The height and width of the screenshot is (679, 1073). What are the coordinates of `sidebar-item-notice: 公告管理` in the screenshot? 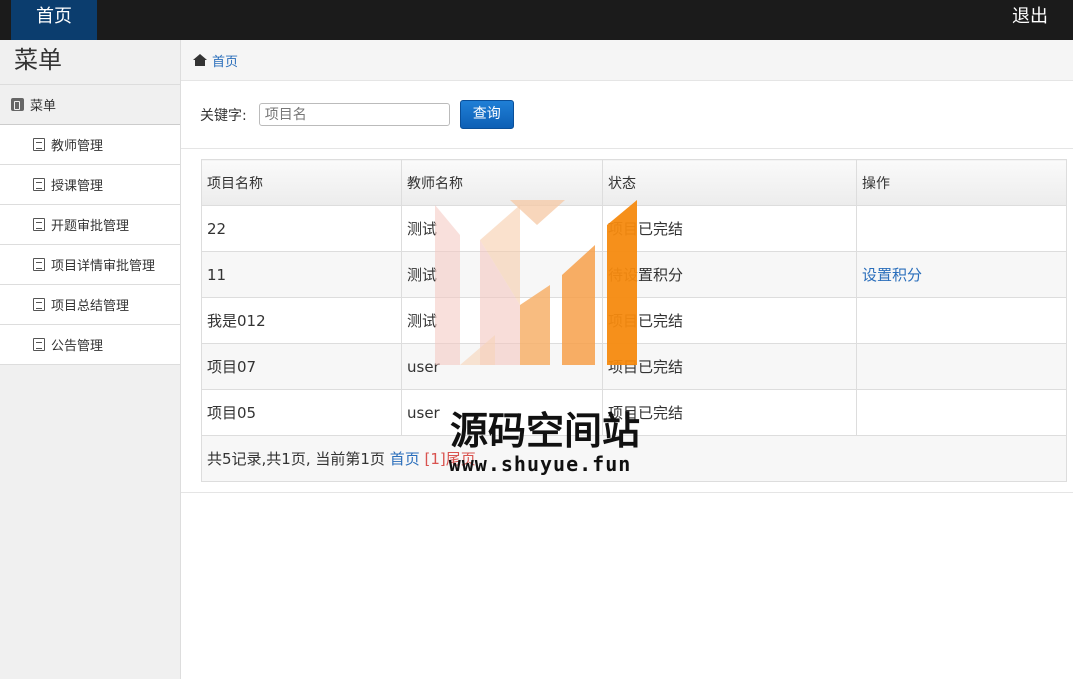 It's located at (90, 345).